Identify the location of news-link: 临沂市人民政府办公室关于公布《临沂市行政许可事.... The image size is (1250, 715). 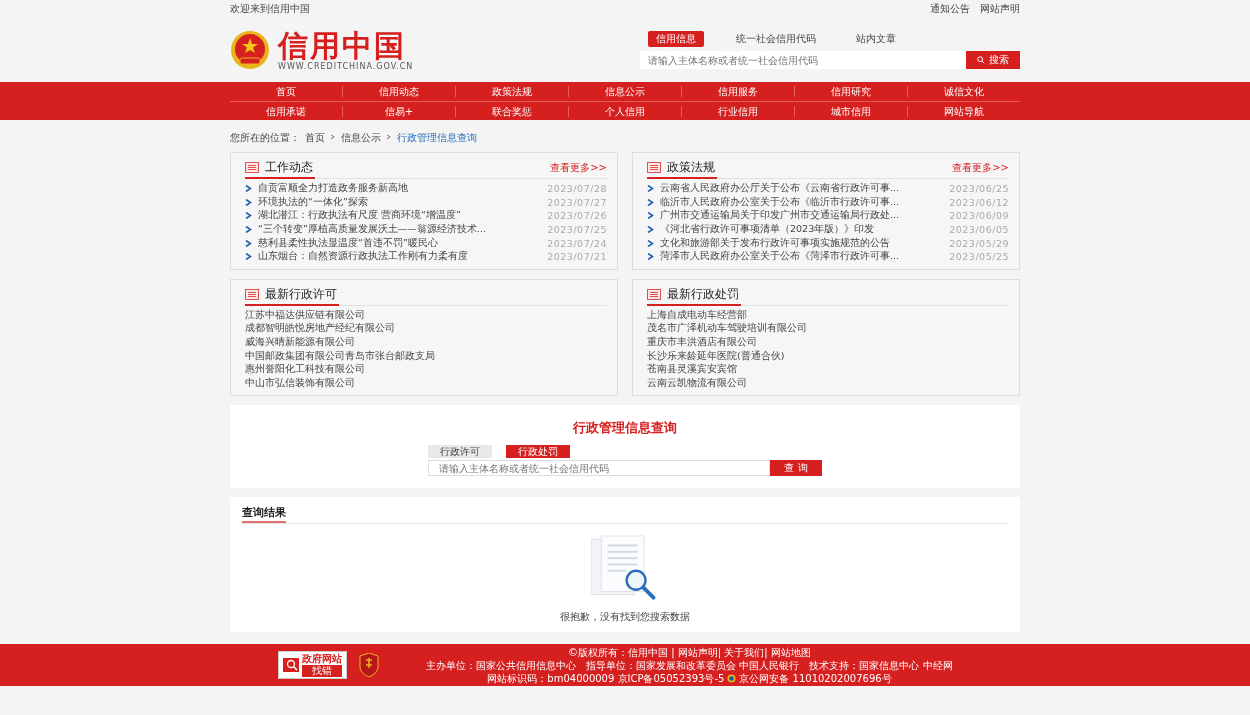
(805, 202).